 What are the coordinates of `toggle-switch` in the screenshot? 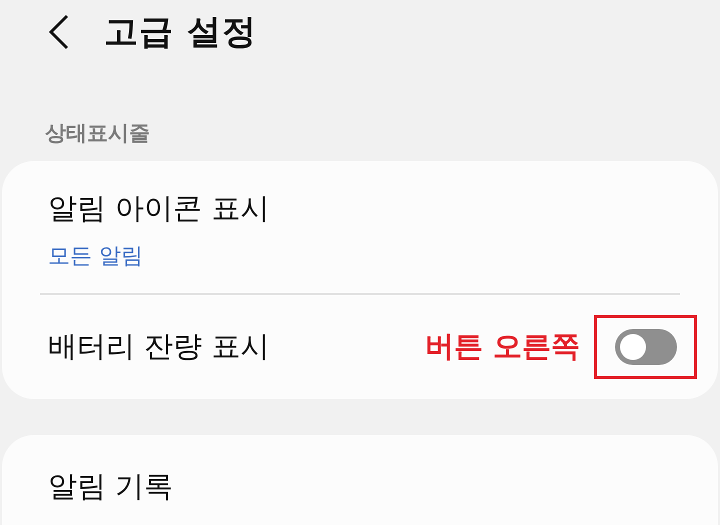 It's located at (645, 347).